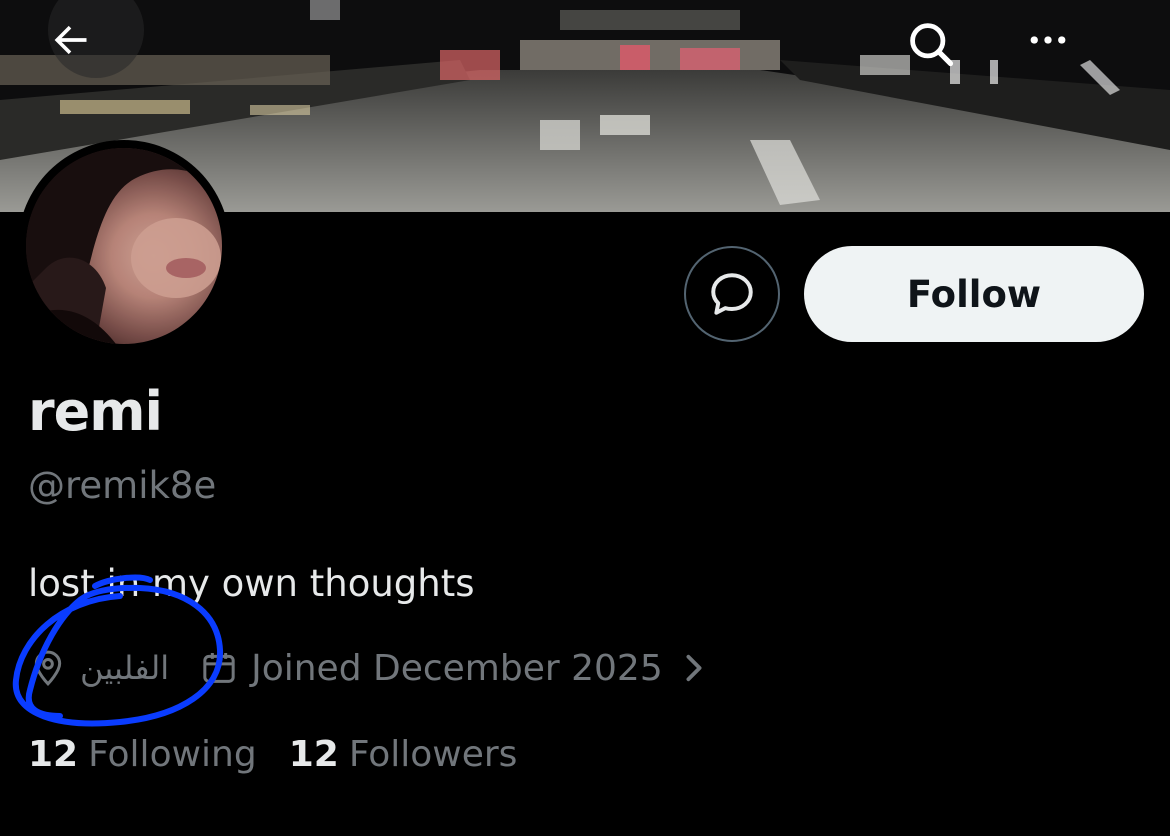  Describe the element at coordinates (313, 754) in the screenshot. I see `followers-count: 12` at that location.